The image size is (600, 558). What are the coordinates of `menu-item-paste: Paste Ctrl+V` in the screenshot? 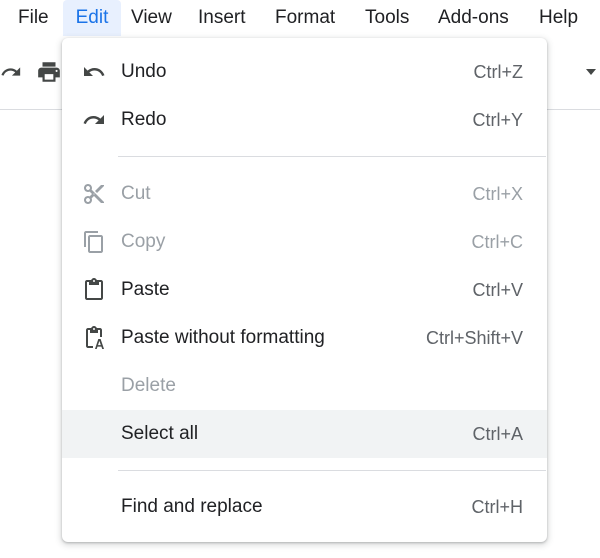 It's located at (304, 290).